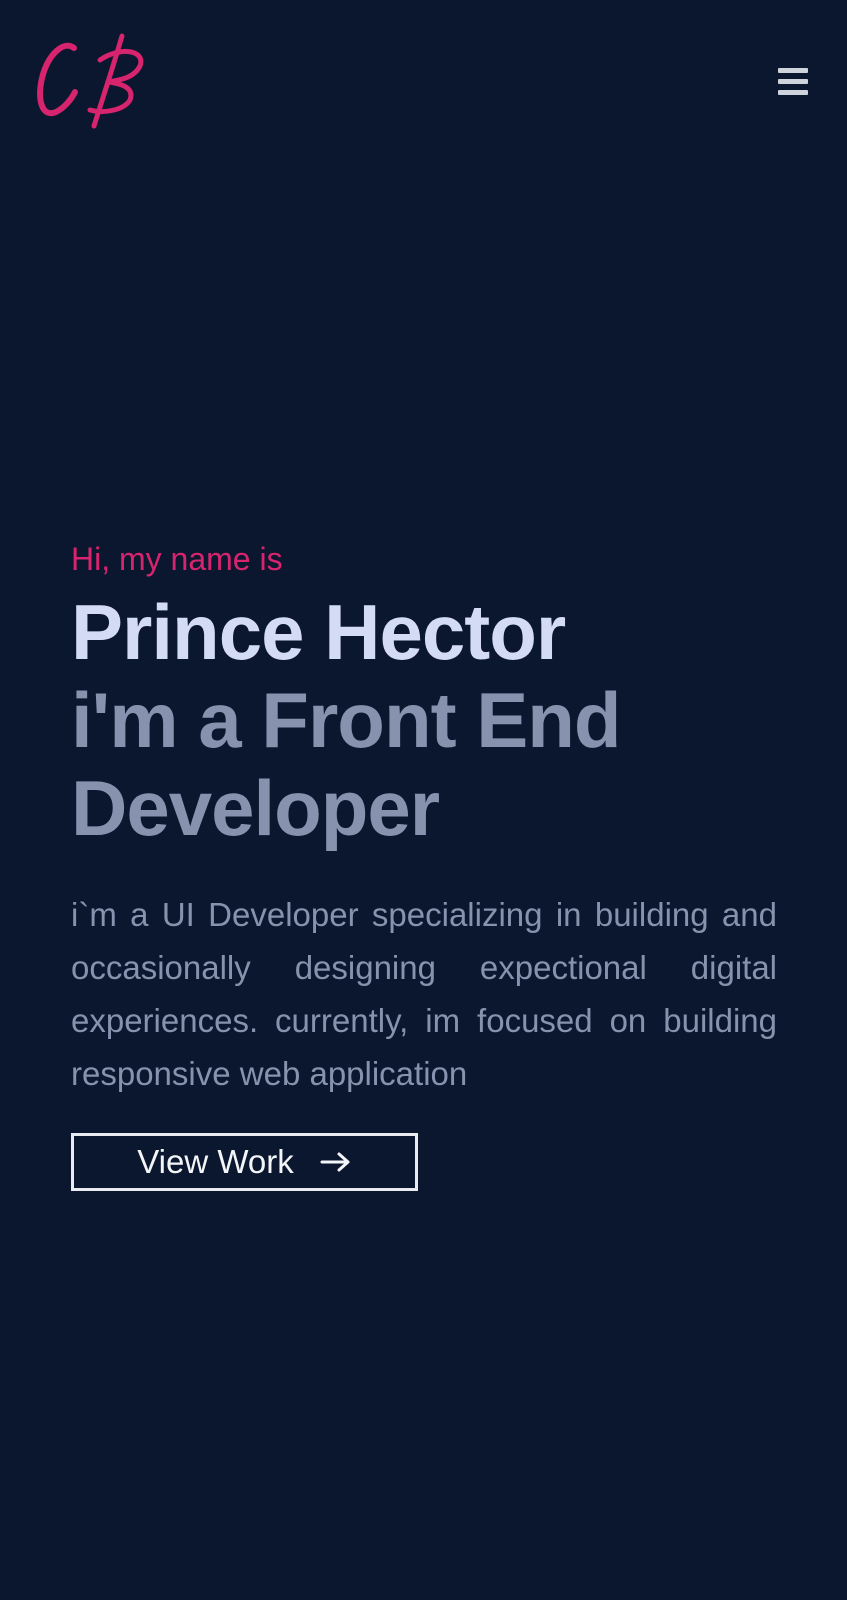 The height and width of the screenshot is (1600, 847). What do you see at coordinates (177, 559) in the screenshot?
I see `greeting-text: Hi, my name is` at bounding box center [177, 559].